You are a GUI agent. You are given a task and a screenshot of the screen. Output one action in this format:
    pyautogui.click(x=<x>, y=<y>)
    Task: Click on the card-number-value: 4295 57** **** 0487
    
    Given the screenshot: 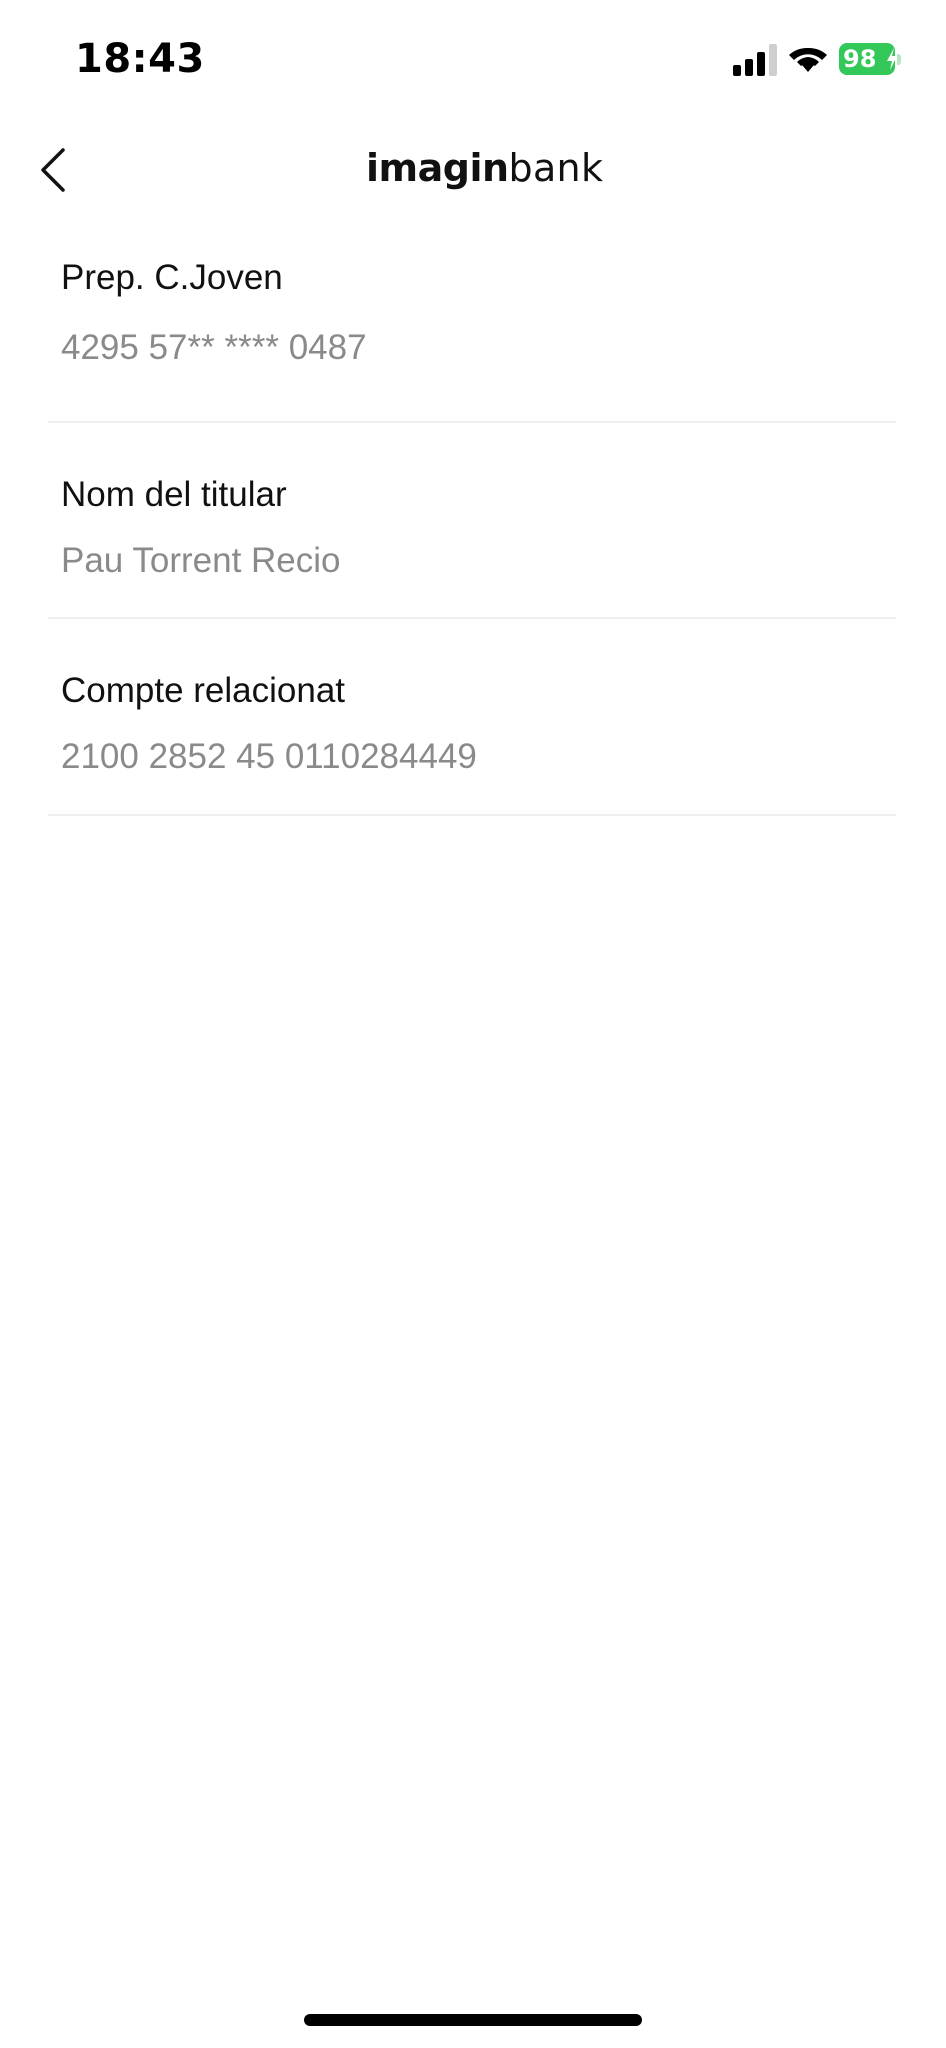 What is the action you would take?
    pyautogui.click(x=214, y=347)
    